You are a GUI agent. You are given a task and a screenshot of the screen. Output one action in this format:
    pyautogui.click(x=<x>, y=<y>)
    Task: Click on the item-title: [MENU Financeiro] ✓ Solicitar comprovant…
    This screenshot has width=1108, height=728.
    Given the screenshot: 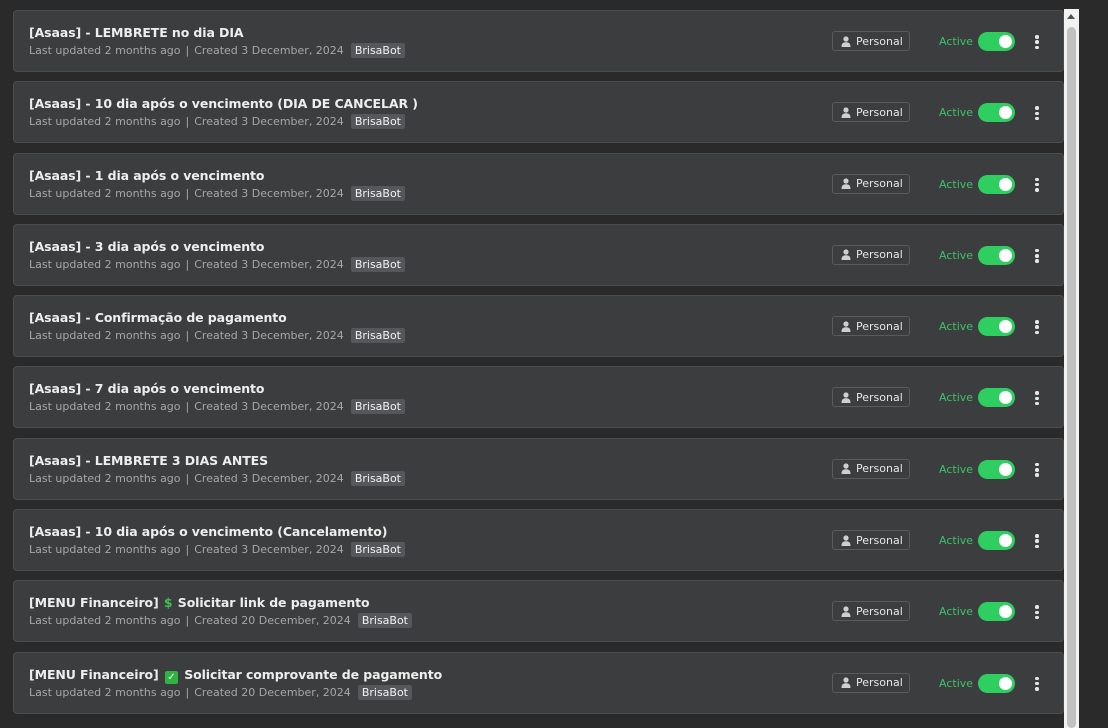 What is the action you would take?
    pyautogui.click(x=235, y=675)
    